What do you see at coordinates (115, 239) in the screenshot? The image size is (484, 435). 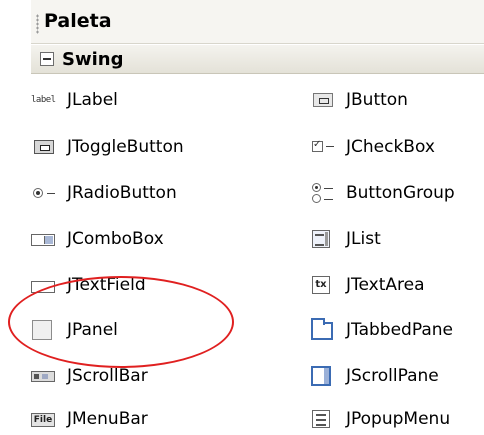 I see `palette-item-label: JComboBox` at bounding box center [115, 239].